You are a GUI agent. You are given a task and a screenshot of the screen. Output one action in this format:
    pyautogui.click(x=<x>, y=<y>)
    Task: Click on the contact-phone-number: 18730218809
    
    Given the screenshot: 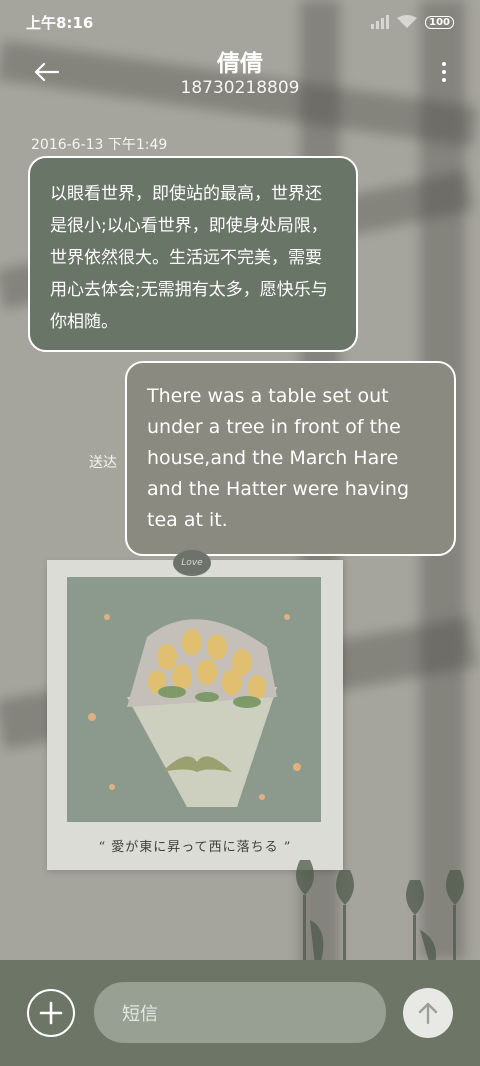 What is the action you would take?
    pyautogui.click(x=240, y=88)
    